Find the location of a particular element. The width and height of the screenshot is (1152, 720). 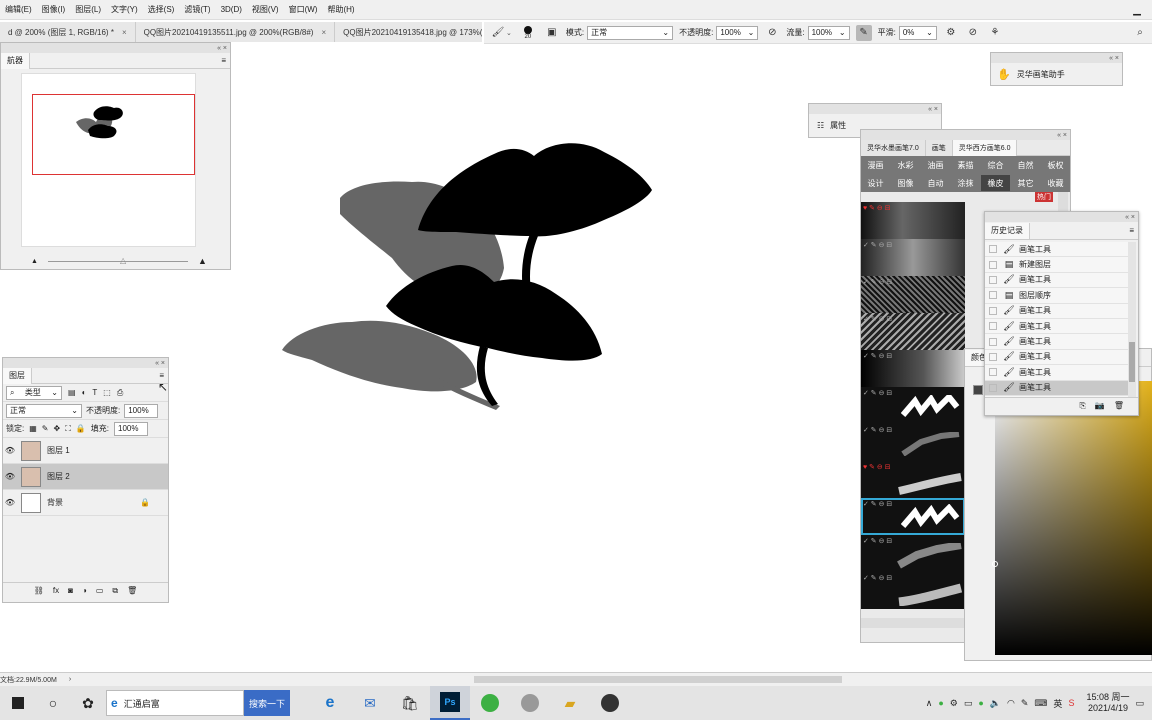

category-nature: 自然 is located at coordinates (1025, 165).